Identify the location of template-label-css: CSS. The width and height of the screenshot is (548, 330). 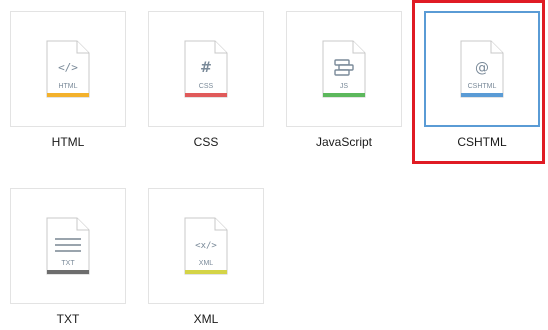
(206, 142).